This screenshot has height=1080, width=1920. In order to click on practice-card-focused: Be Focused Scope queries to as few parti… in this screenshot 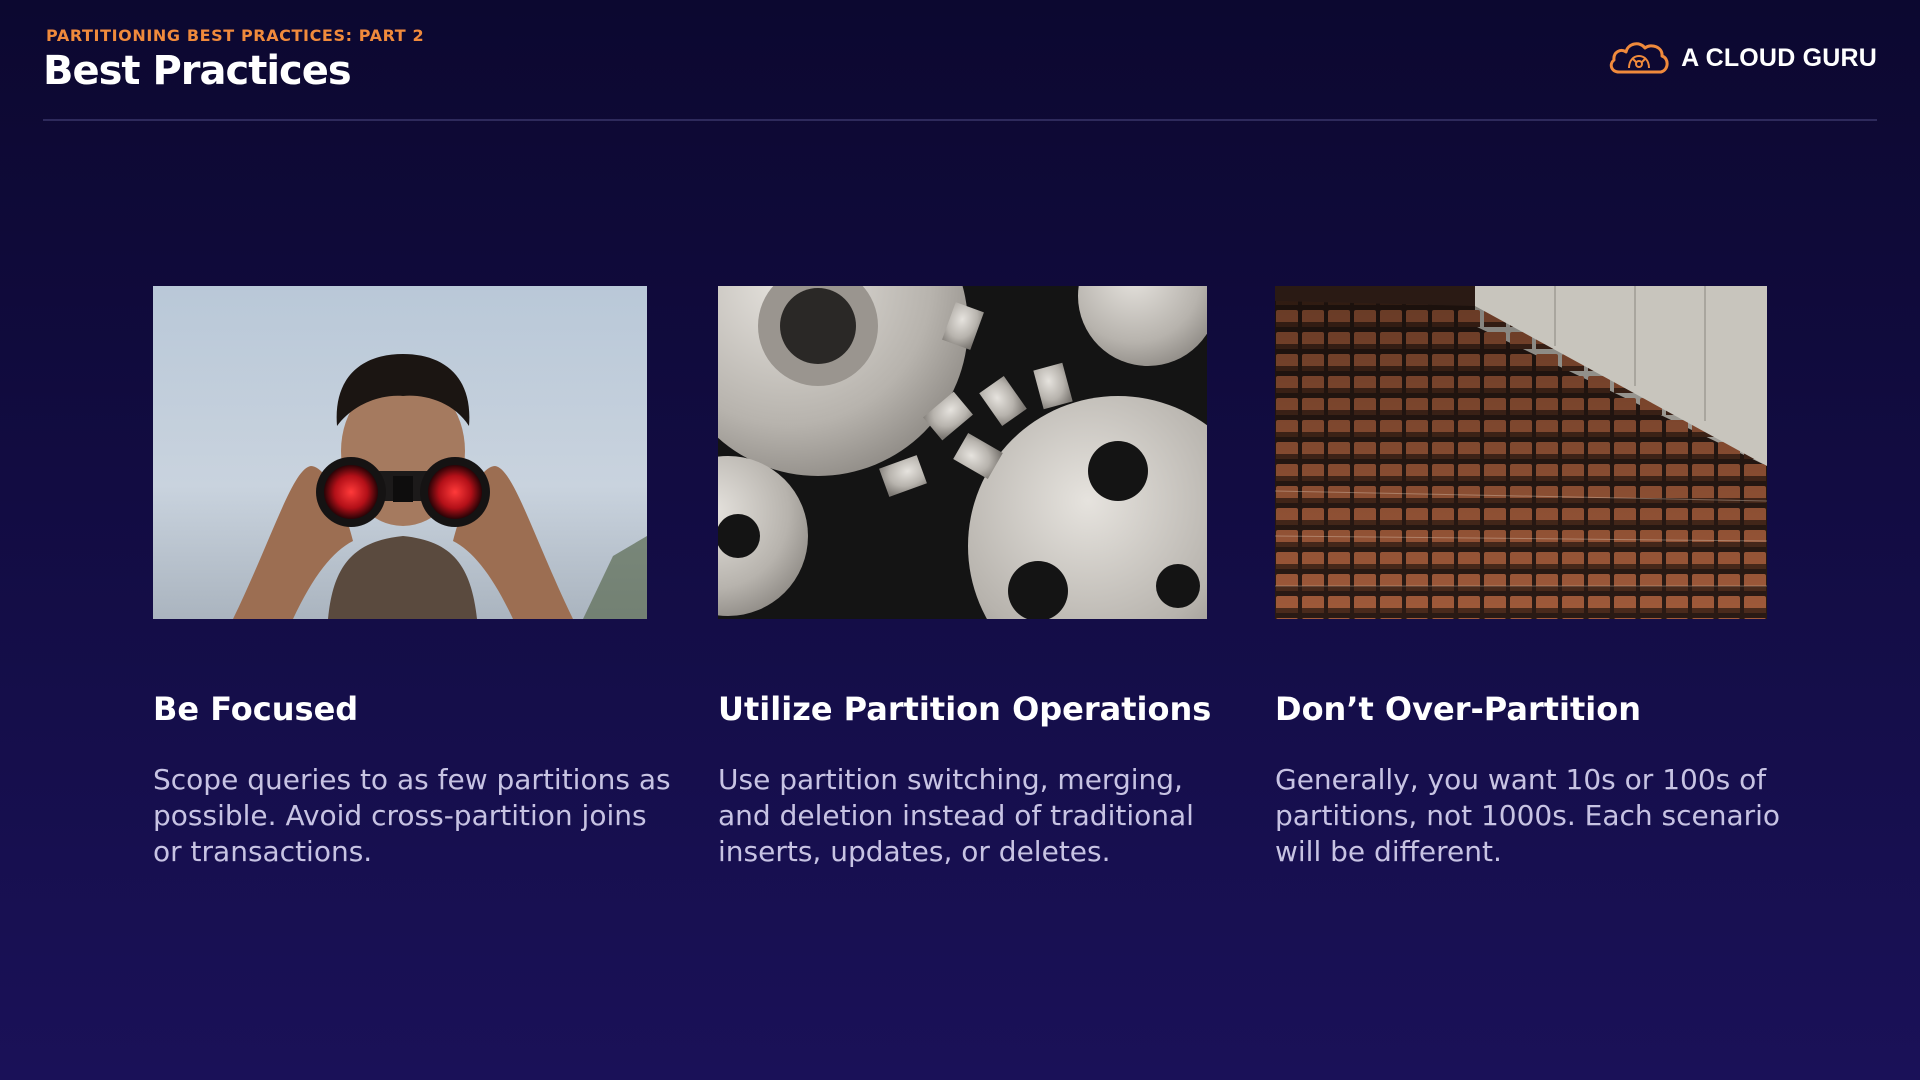, I will do `click(412, 577)`.